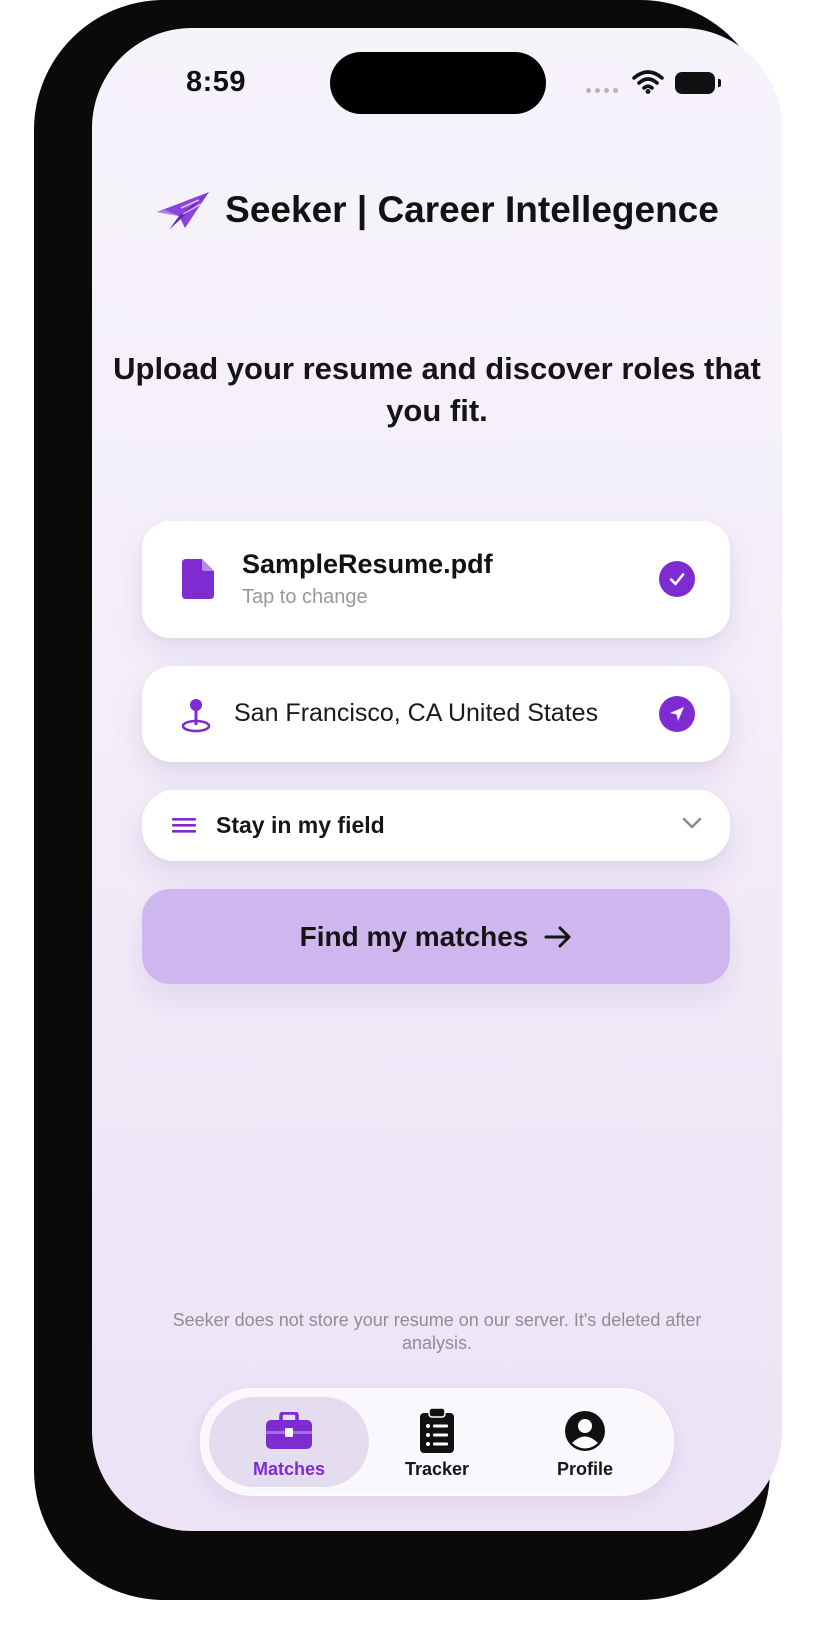 This screenshot has width=826, height=1636. I want to click on field-preference-value: Stay in my field, so click(300, 825).